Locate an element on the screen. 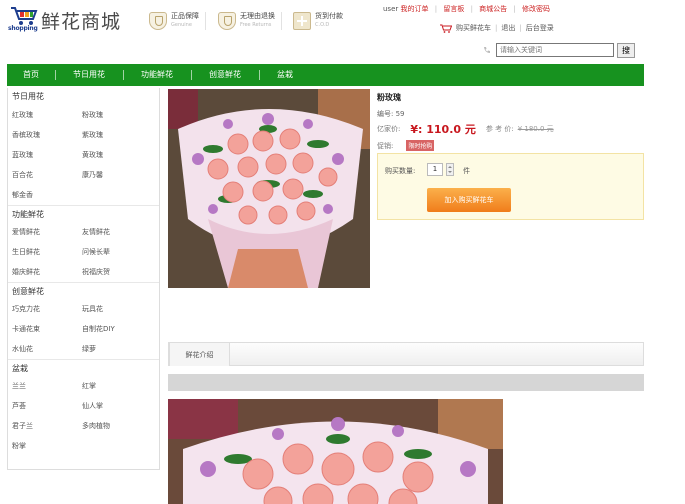  my-orders-link: 我的订单 is located at coordinates (415, 9).